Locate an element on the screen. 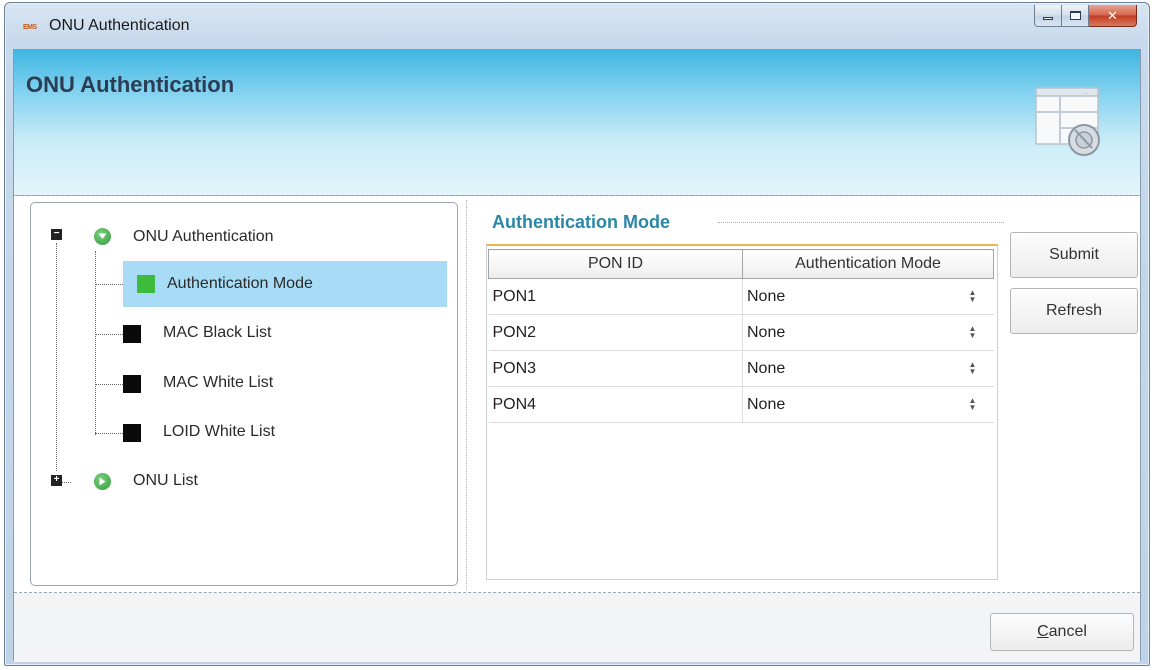 The width and height of the screenshot is (1154, 670). table-row: PON3 None ▲ ▼ is located at coordinates (741, 368).